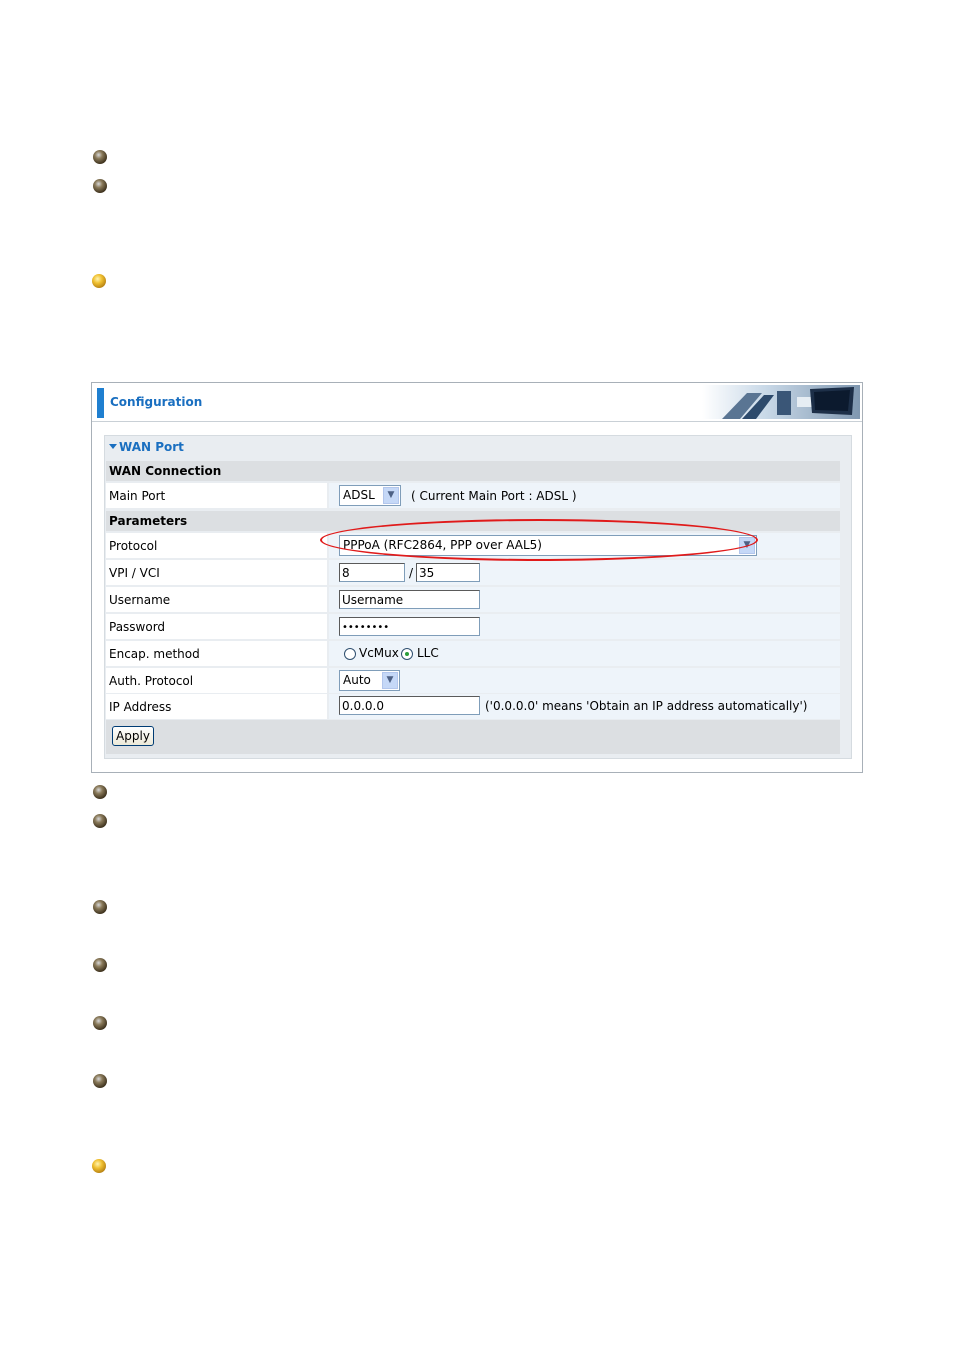 Image resolution: width=954 pixels, height=1350 pixels. What do you see at coordinates (372, 572) in the screenshot?
I see `vpi-input: 8` at bounding box center [372, 572].